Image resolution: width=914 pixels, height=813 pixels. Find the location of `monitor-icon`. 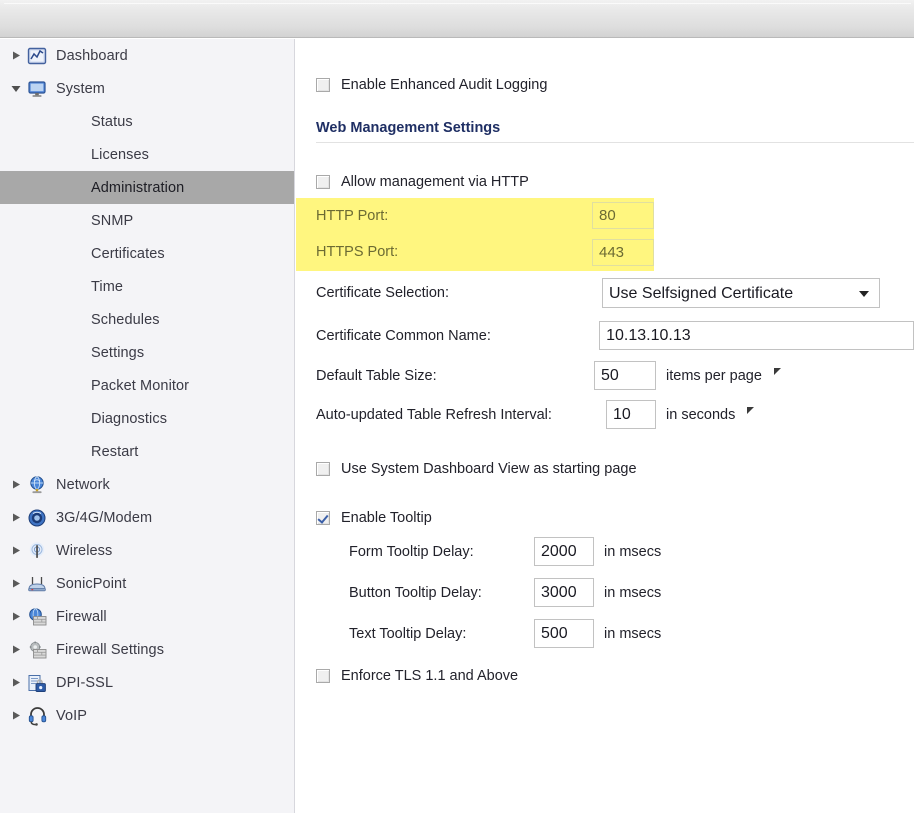

monitor-icon is located at coordinates (37, 89).